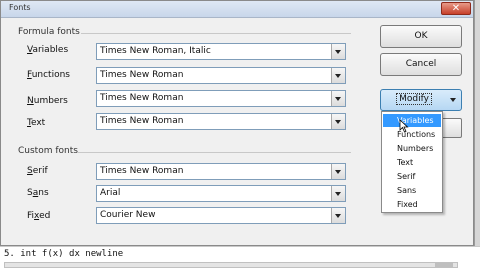 This screenshot has width=480, height=271. What do you see at coordinates (221, 51) in the screenshot?
I see `variables-font-select: Times New Roman, Italic` at bounding box center [221, 51].